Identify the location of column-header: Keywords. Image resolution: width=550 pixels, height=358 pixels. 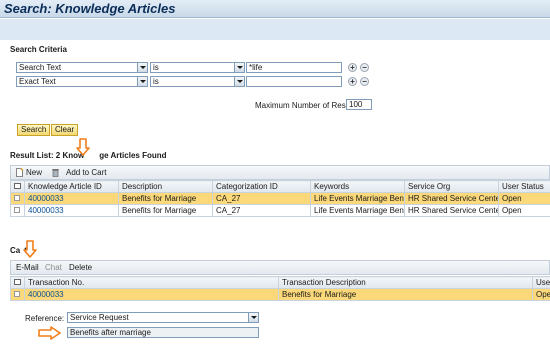
(357, 186).